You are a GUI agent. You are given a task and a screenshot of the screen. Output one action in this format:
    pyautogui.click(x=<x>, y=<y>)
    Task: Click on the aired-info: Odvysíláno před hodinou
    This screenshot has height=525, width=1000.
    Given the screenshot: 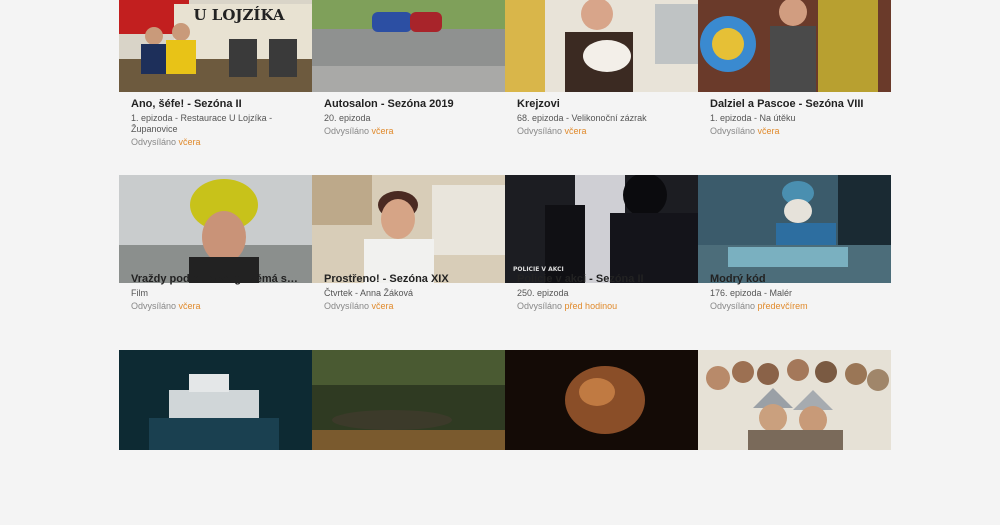 What is the action you would take?
    pyautogui.click(x=603, y=306)
    